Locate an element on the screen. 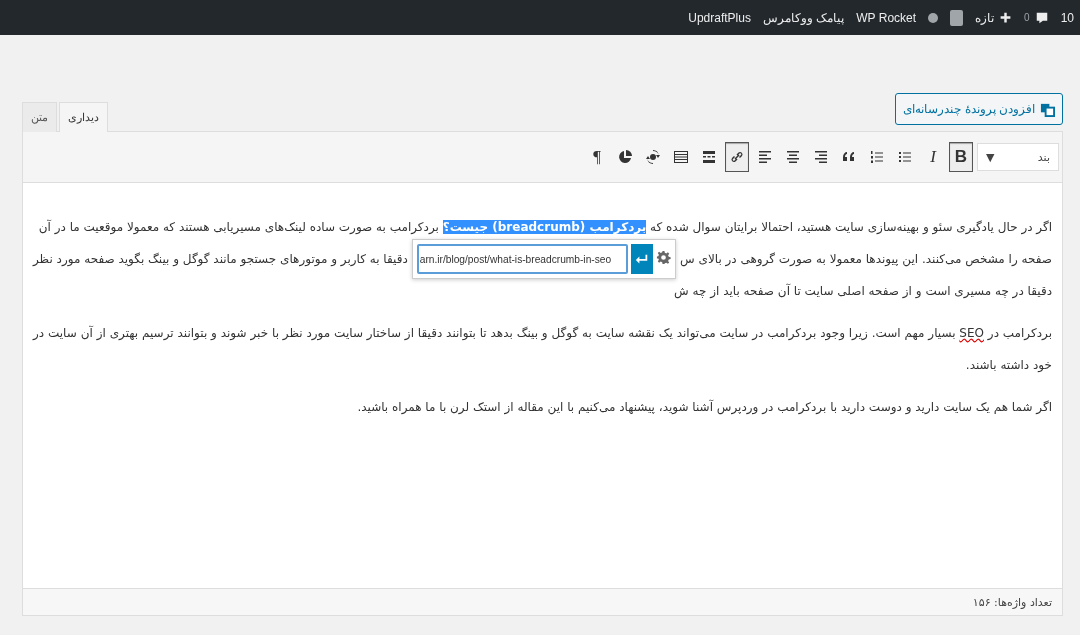  format-select: بند ▼ is located at coordinates (1018, 157).